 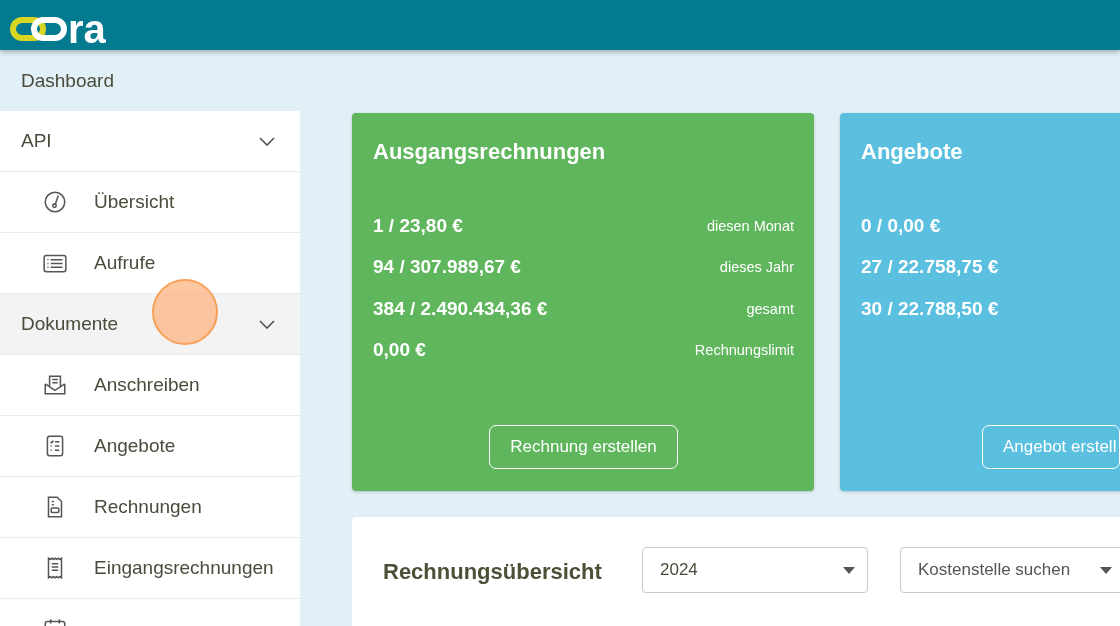 What do you see at coordinates (418, 225) in the screenshot?
I see `stat-value: 1 / 23,80 €` at bounding box center [418, 225].